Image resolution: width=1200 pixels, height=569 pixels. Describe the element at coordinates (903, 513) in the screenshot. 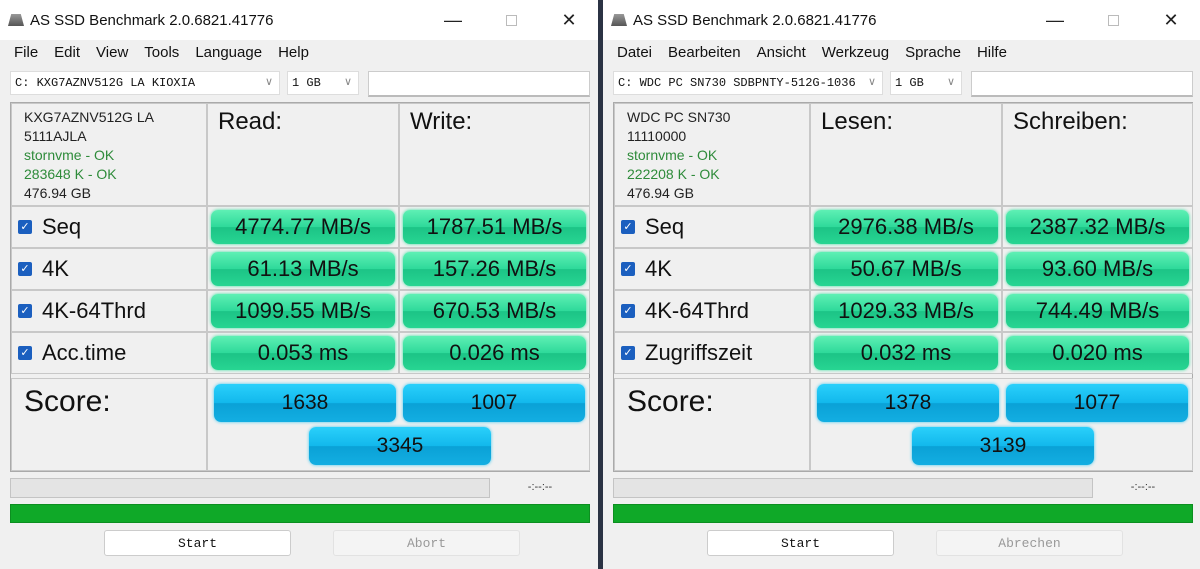

I see `overall-progress-bar` at that location.